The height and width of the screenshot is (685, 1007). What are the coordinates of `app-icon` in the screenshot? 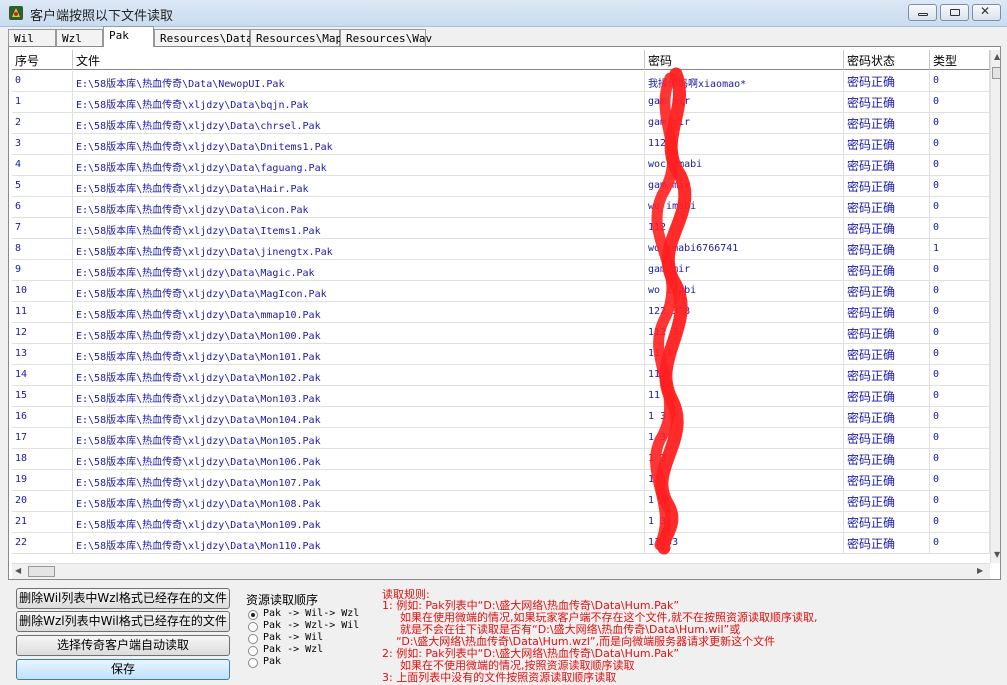 It's located at (16, 13).